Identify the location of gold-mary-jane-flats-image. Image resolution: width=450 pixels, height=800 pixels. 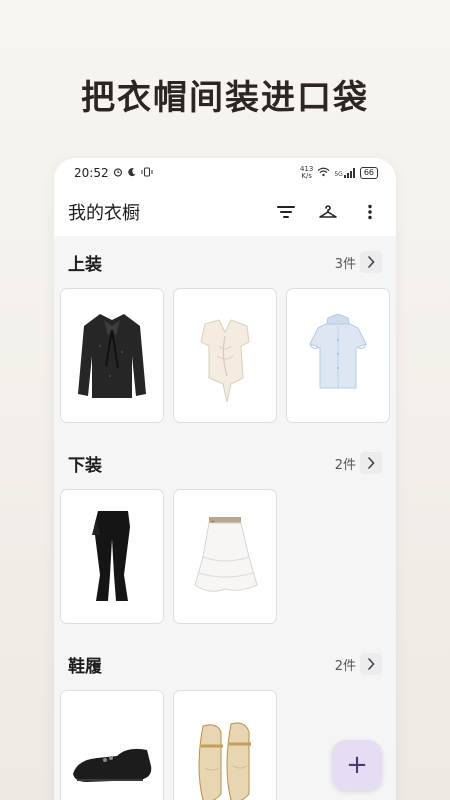
(224, 761).